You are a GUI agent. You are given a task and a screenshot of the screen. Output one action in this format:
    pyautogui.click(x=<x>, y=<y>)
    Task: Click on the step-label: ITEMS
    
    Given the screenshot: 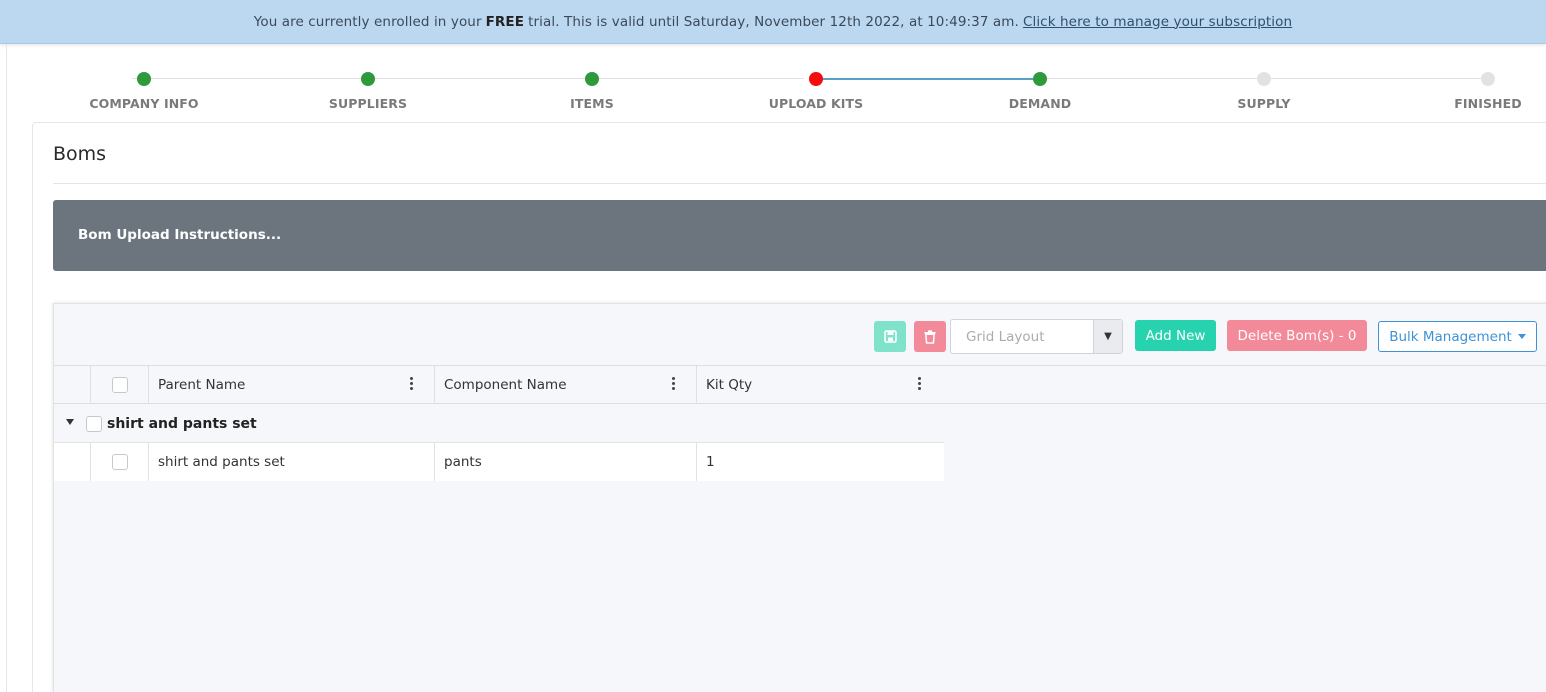 What is the action you would take?
    pyautogui.click(x=592, y=103)
    